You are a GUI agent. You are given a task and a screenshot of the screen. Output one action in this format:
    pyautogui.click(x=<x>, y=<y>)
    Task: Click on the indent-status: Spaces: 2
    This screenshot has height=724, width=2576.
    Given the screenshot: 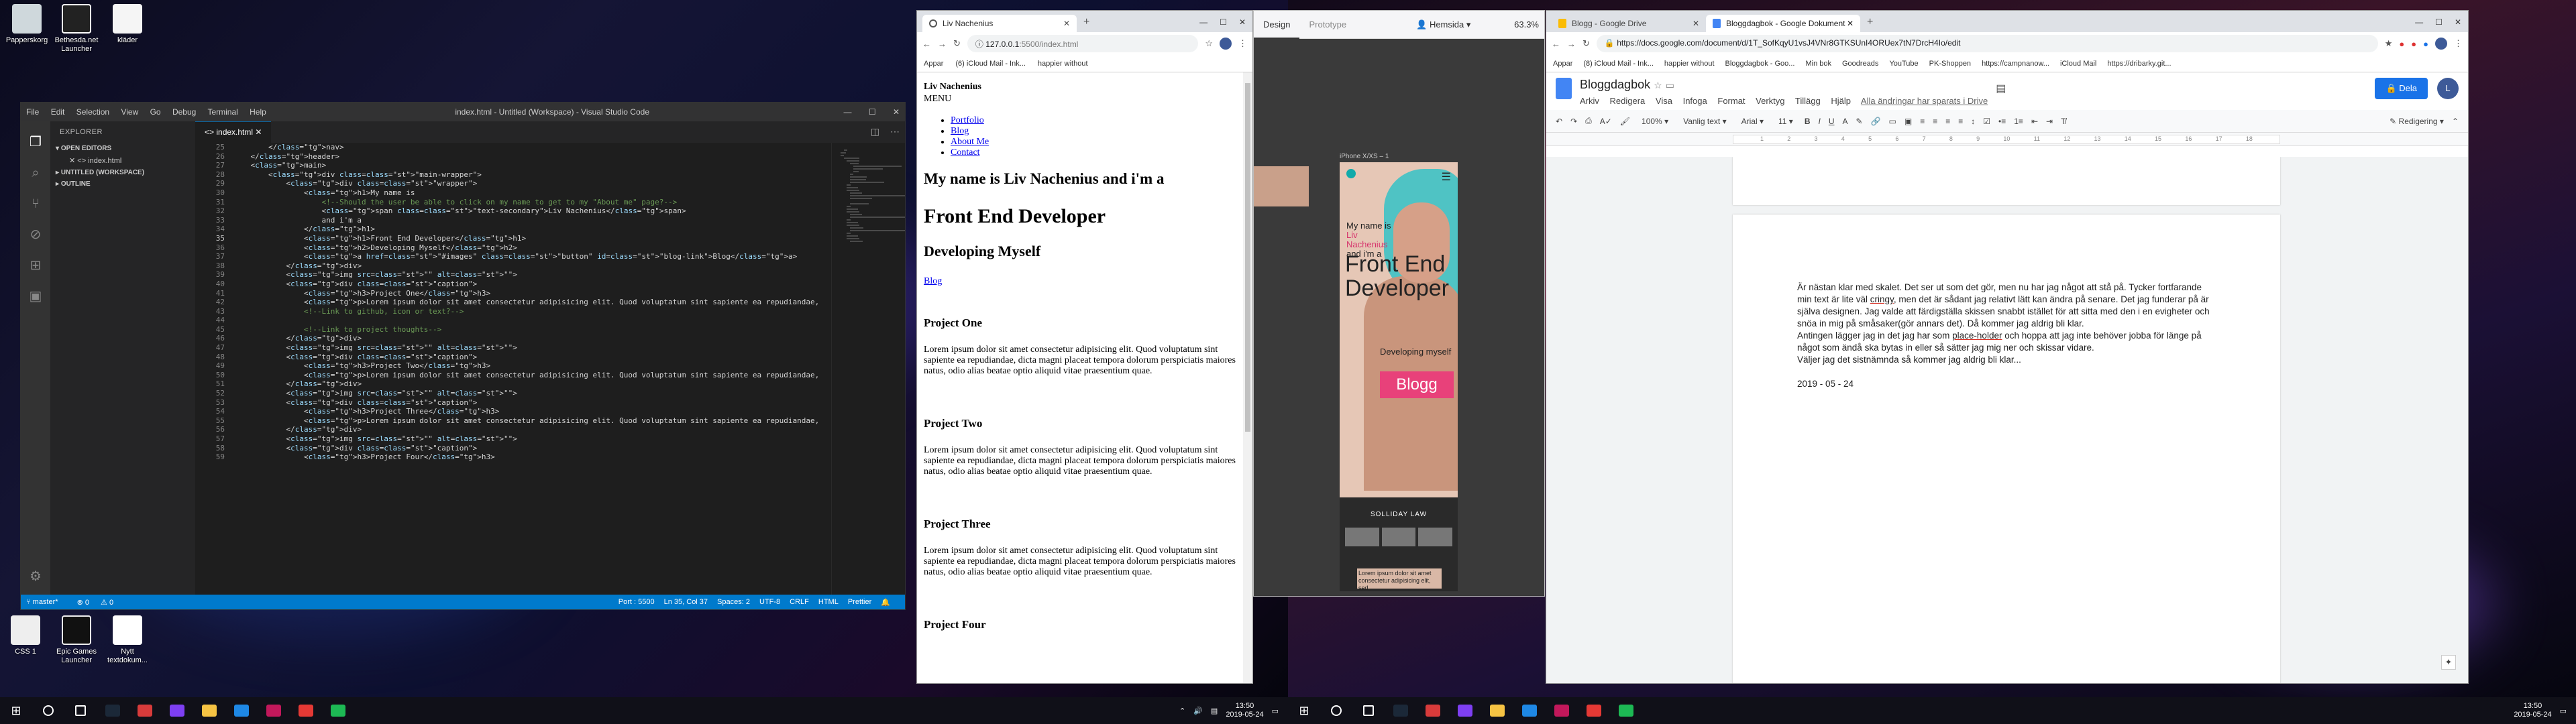 What is the action you would take?
    pyautogui.click(x=733, y=602)
    